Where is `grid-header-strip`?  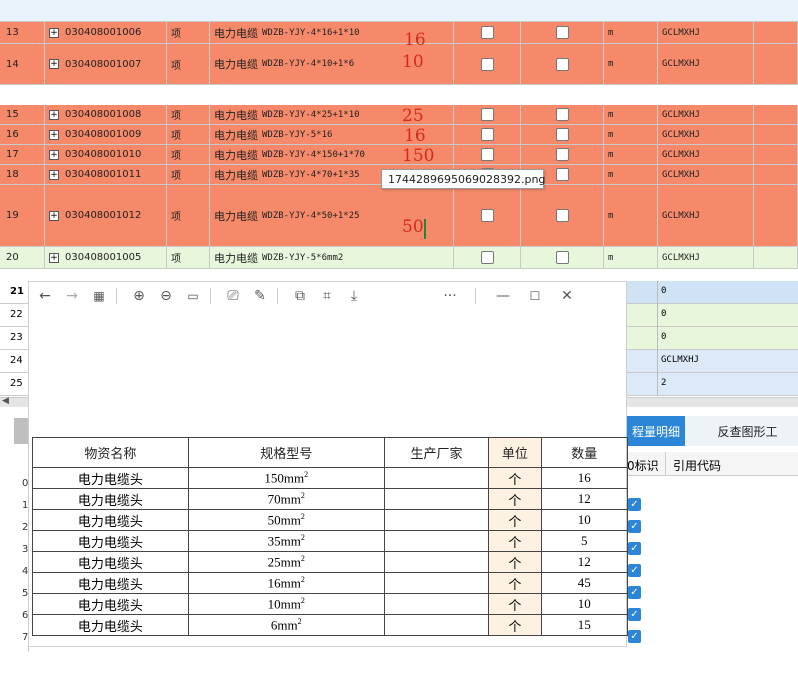
grid-header-strip is located at coordinates (399, 11).